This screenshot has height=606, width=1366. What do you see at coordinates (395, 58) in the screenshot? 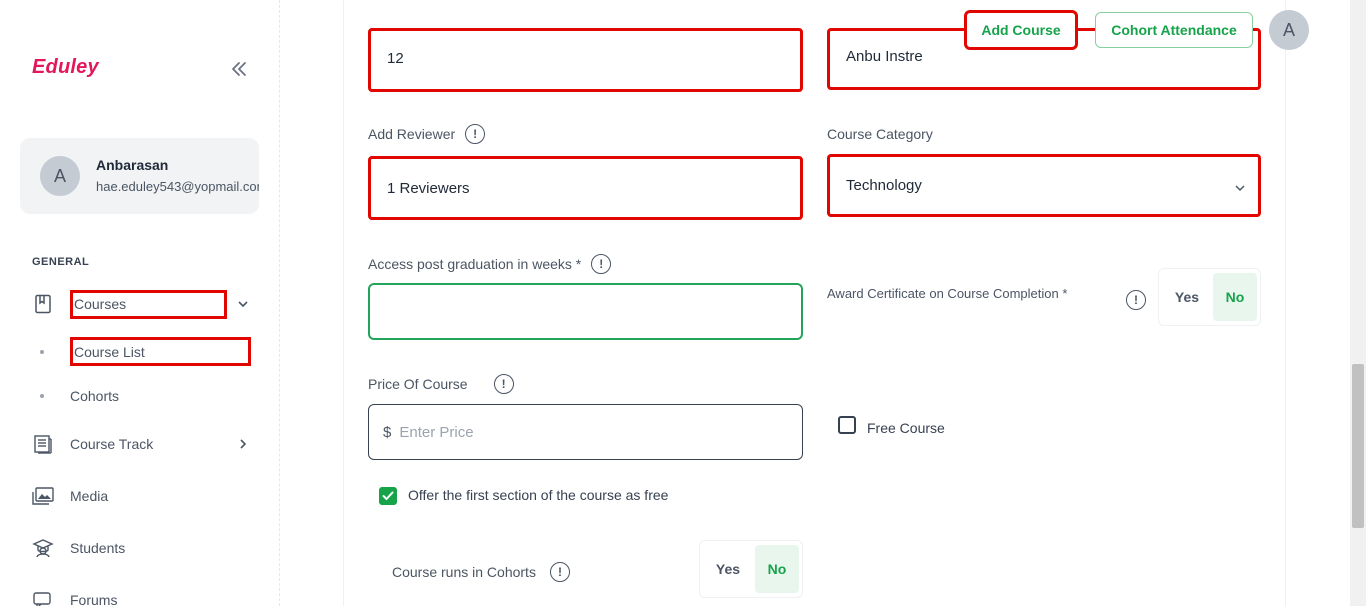
I see `input-value: 12` at bounding box center [395, 58].